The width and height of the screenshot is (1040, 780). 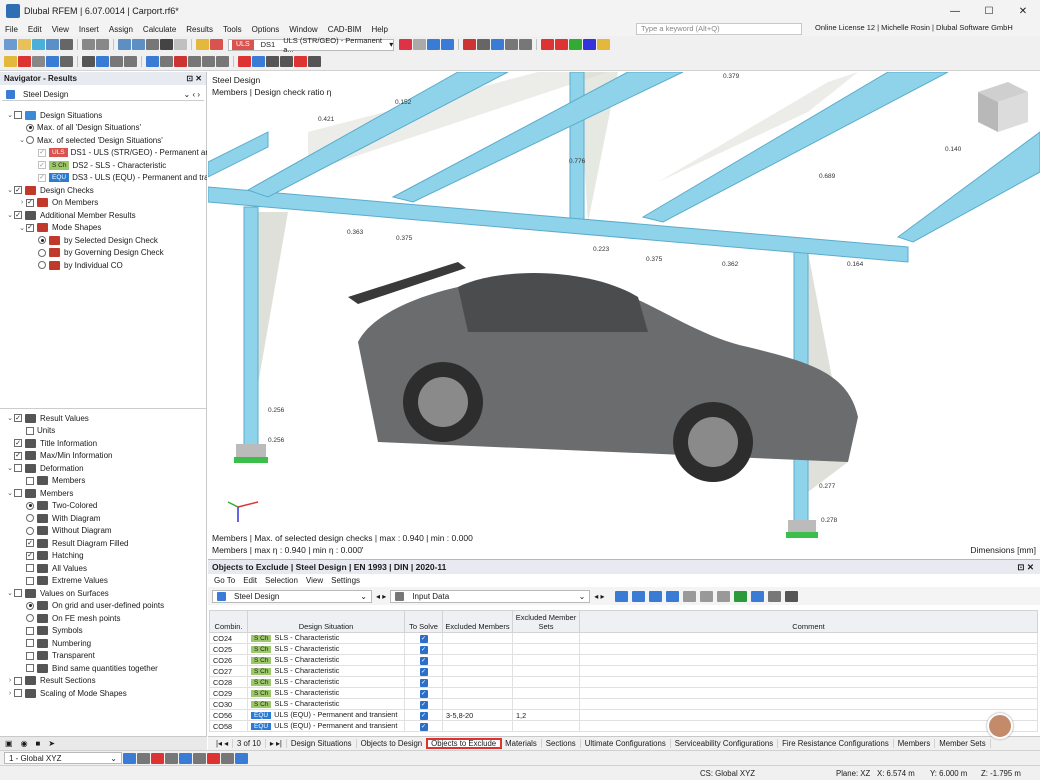 What do you see at coordinates (66, 61) in the screenshot?
I see `solid-icon` at bounding box center [66, 61].